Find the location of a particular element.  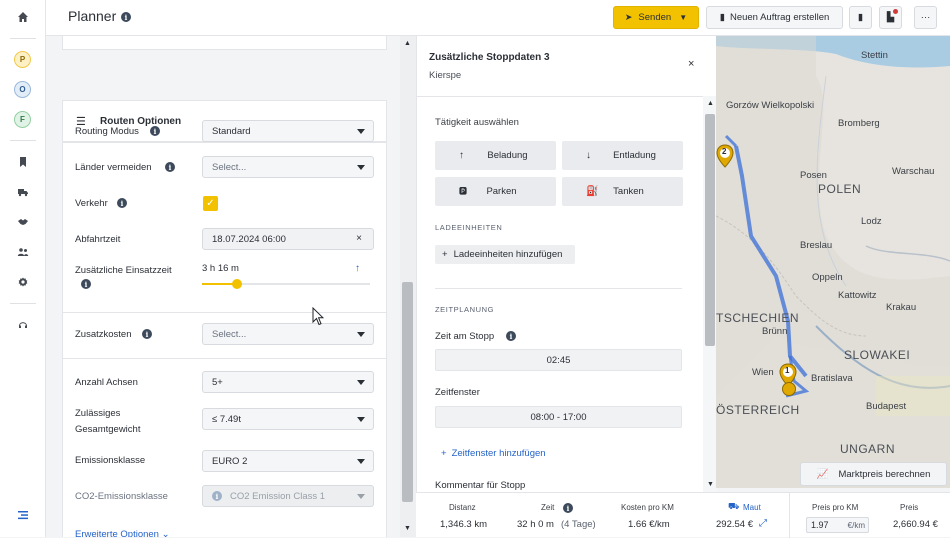

price-per-km-input: 1.97 €/km is located at coordinates (837, 525).